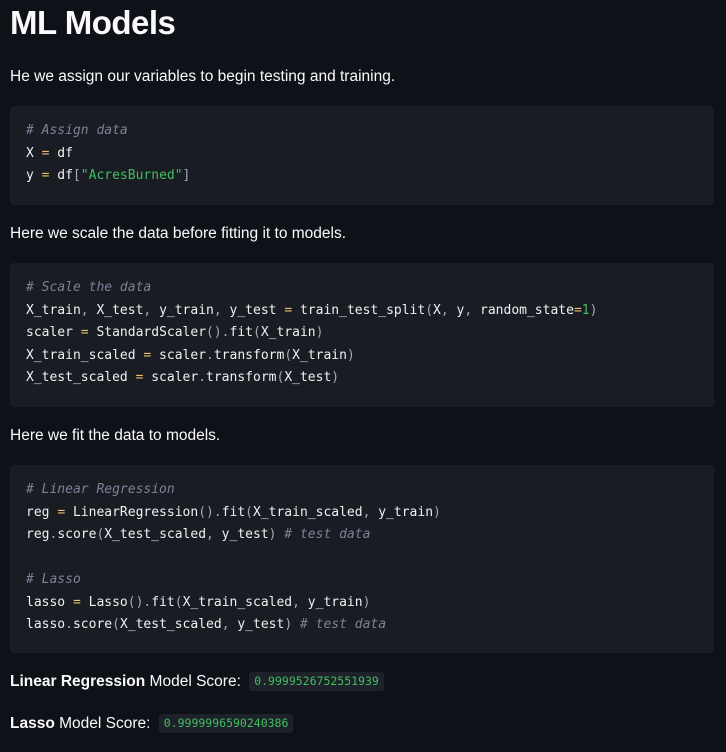  I want to click on code-block-assign: # Assign data X = df y = df["AcresBurned"], so click(362, 155).